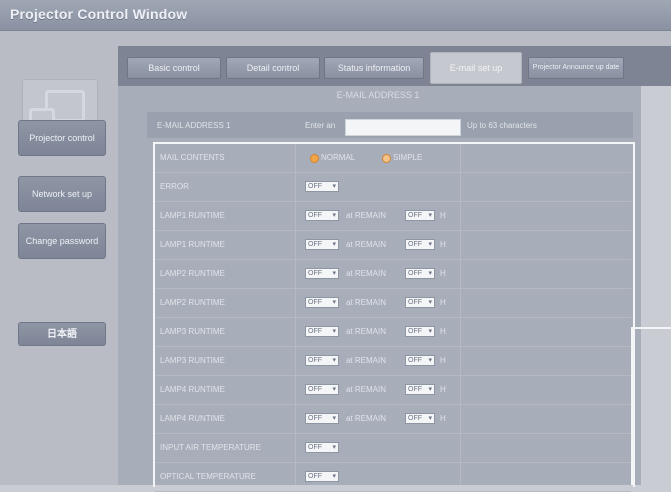 The image size is (671, 492). I want to click on tab-detail-control: Detail control, so click(273, 68).